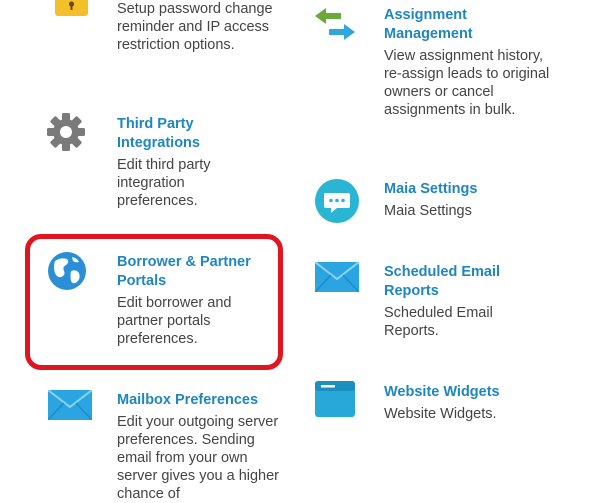  Describe the element at coordinates (454, 282) in the screenshot. I see `scheduled-reports-title: Scheduled Email Reports` at that location.